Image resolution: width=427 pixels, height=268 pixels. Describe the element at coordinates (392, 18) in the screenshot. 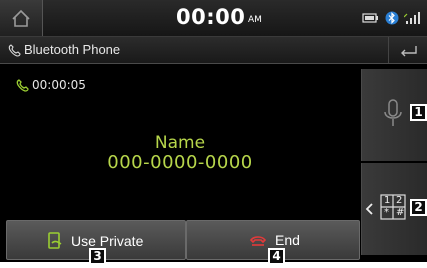

I see `bluetooth-icon` at that location.